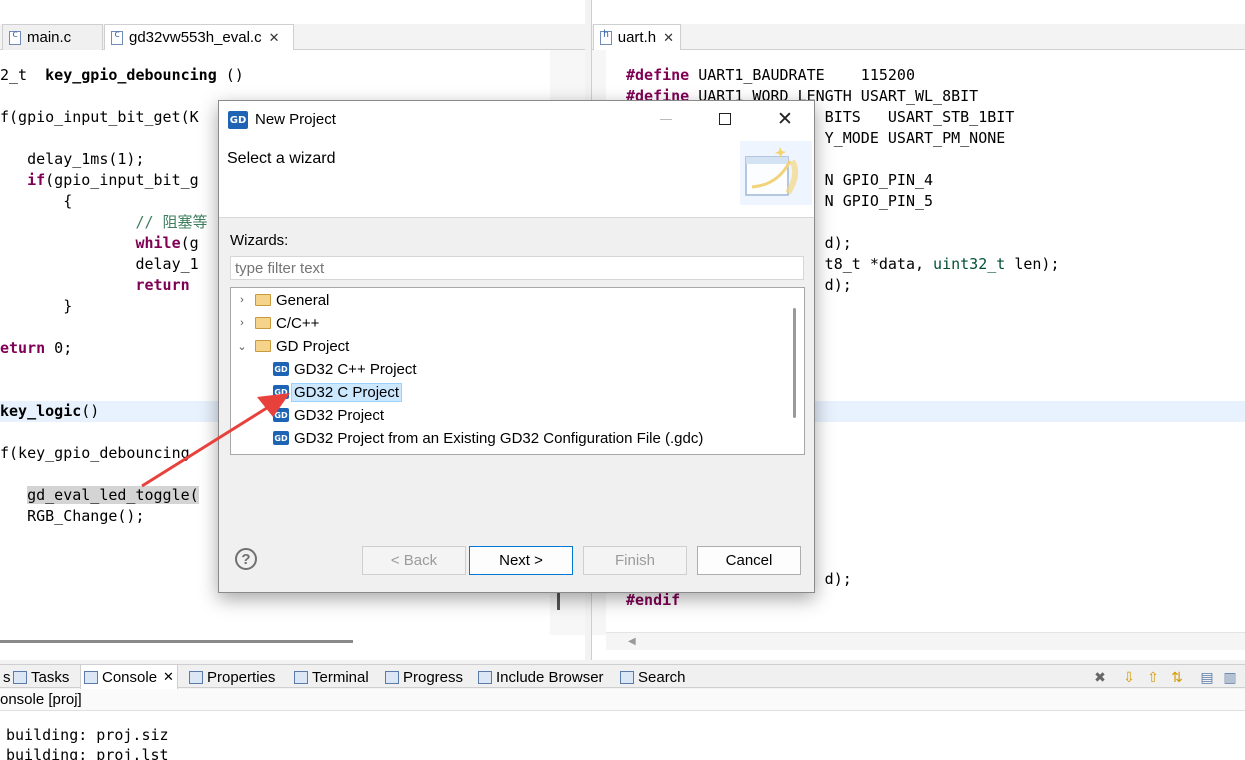 The height and width of the screenshot is (760, 1245). What do you see at coordinates (232, 677) in the screenshot?
I see `tab-properties: Properties` at bounding box center [232, 677].